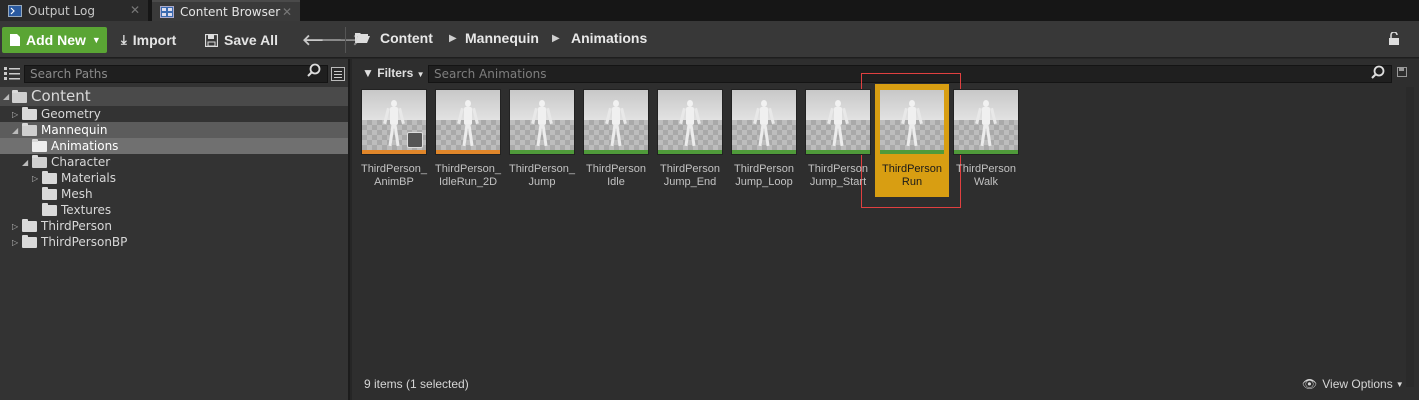 The image size is (1419, 400). Describe the element at coordinates (148, 40) in the screenshot. I see `import-button: ⤓ Import` at that location.